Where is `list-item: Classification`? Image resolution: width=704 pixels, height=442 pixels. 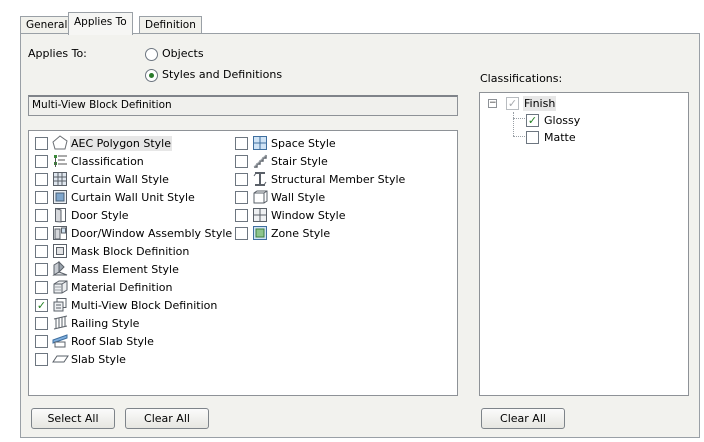
list-item: Classification is located at coordinates (90, 161).